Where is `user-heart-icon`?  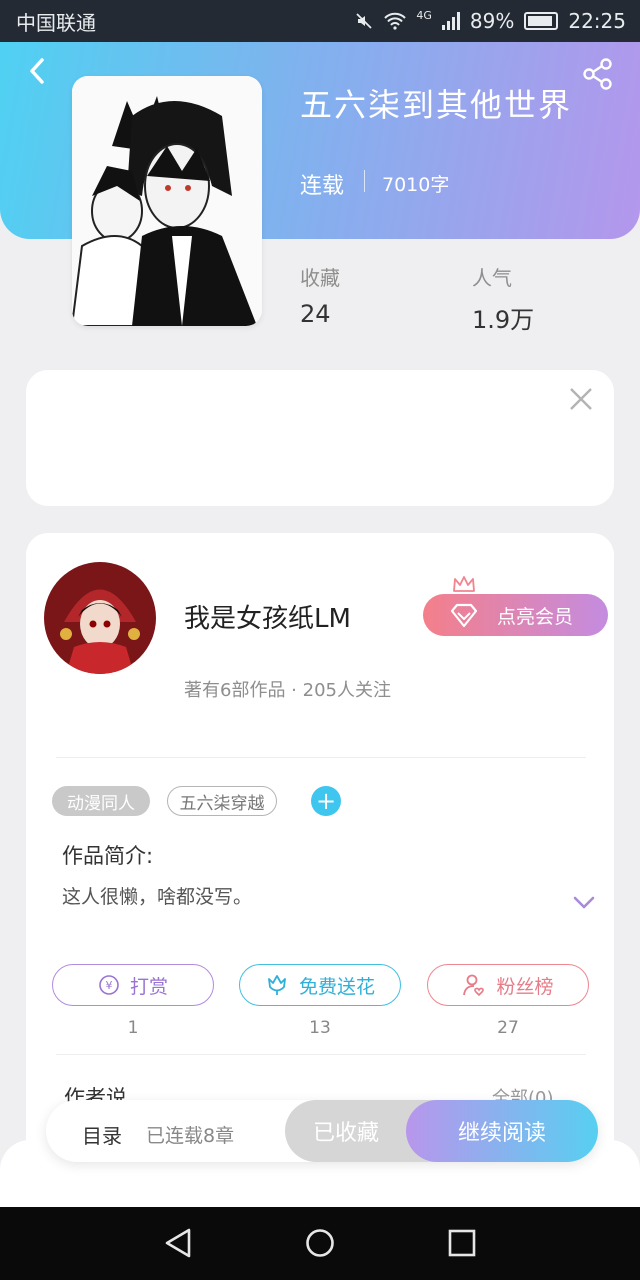
user-heart-icon is located at coordinates (474, 985).